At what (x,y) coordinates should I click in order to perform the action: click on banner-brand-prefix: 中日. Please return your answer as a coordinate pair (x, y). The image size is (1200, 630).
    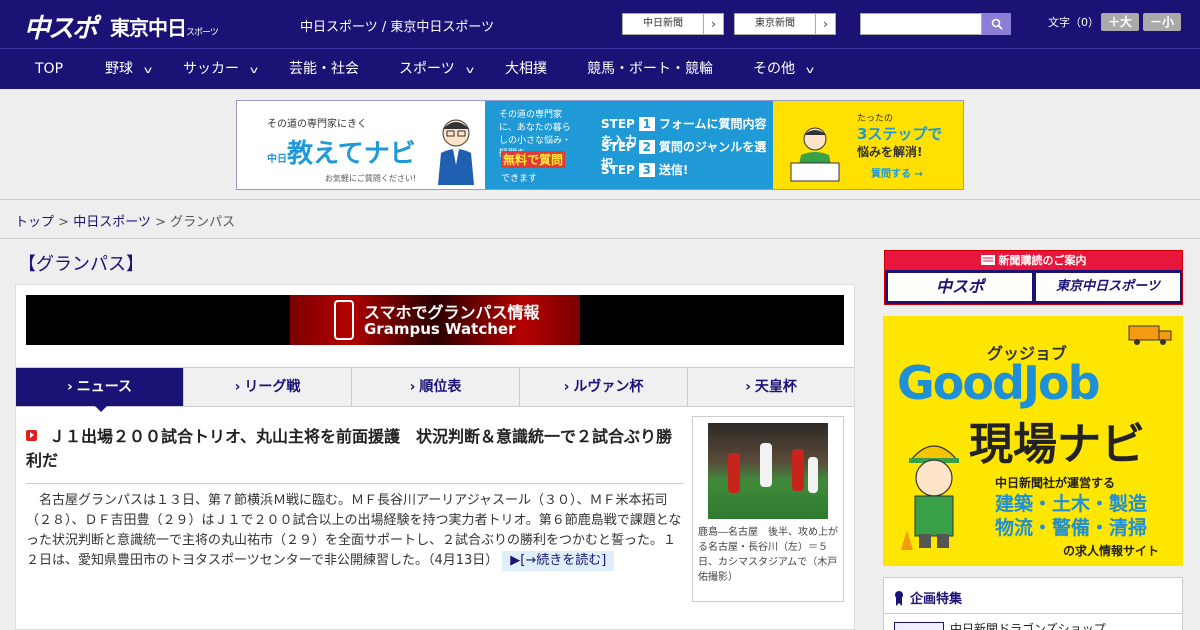
    Looking at the image, I should click on (277, 159).